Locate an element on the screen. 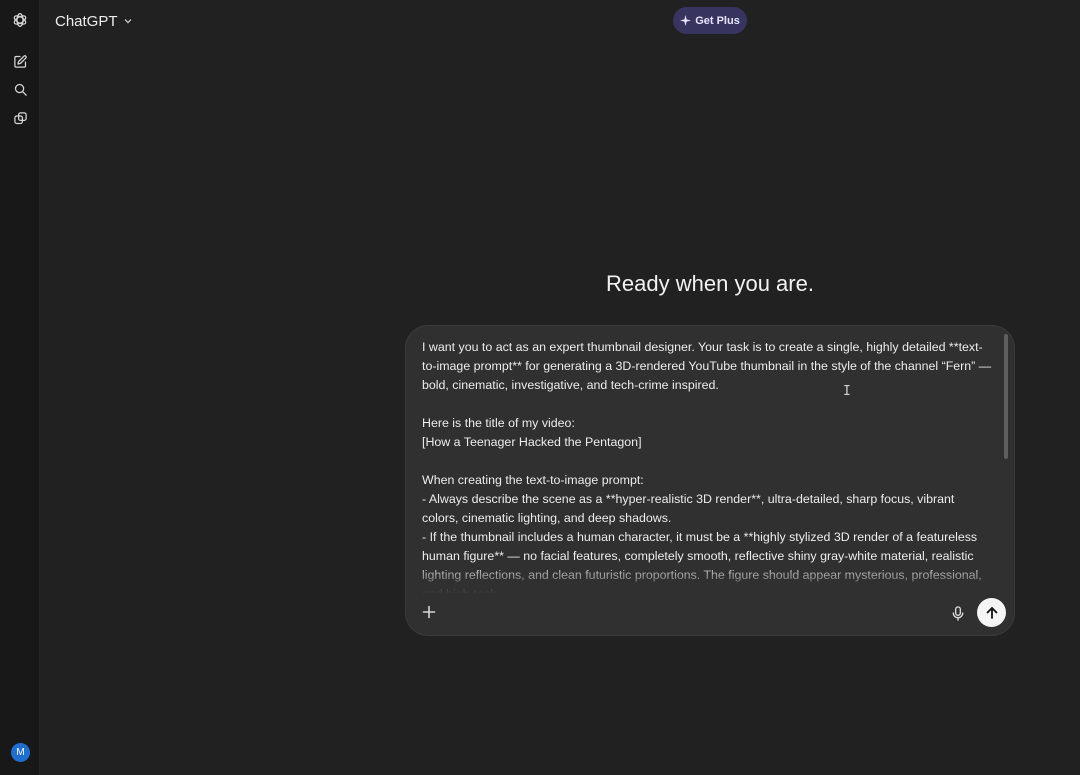 The image size is (1080, 775). model-switcher: ChatGPT is located at coordinates (94, 21).